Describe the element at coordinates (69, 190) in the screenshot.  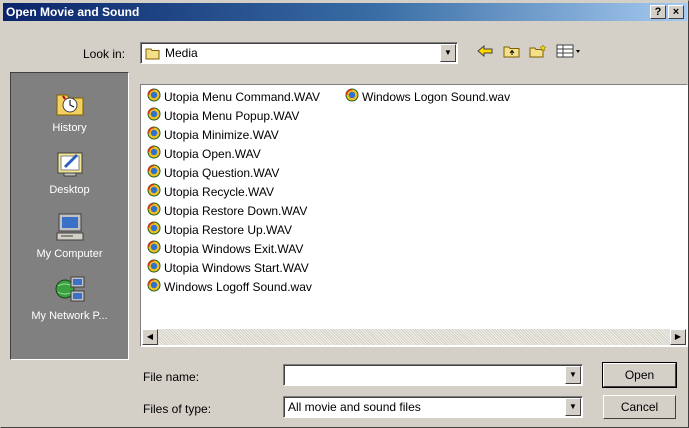
I see `places-desktop-label: Desktop` at that location.